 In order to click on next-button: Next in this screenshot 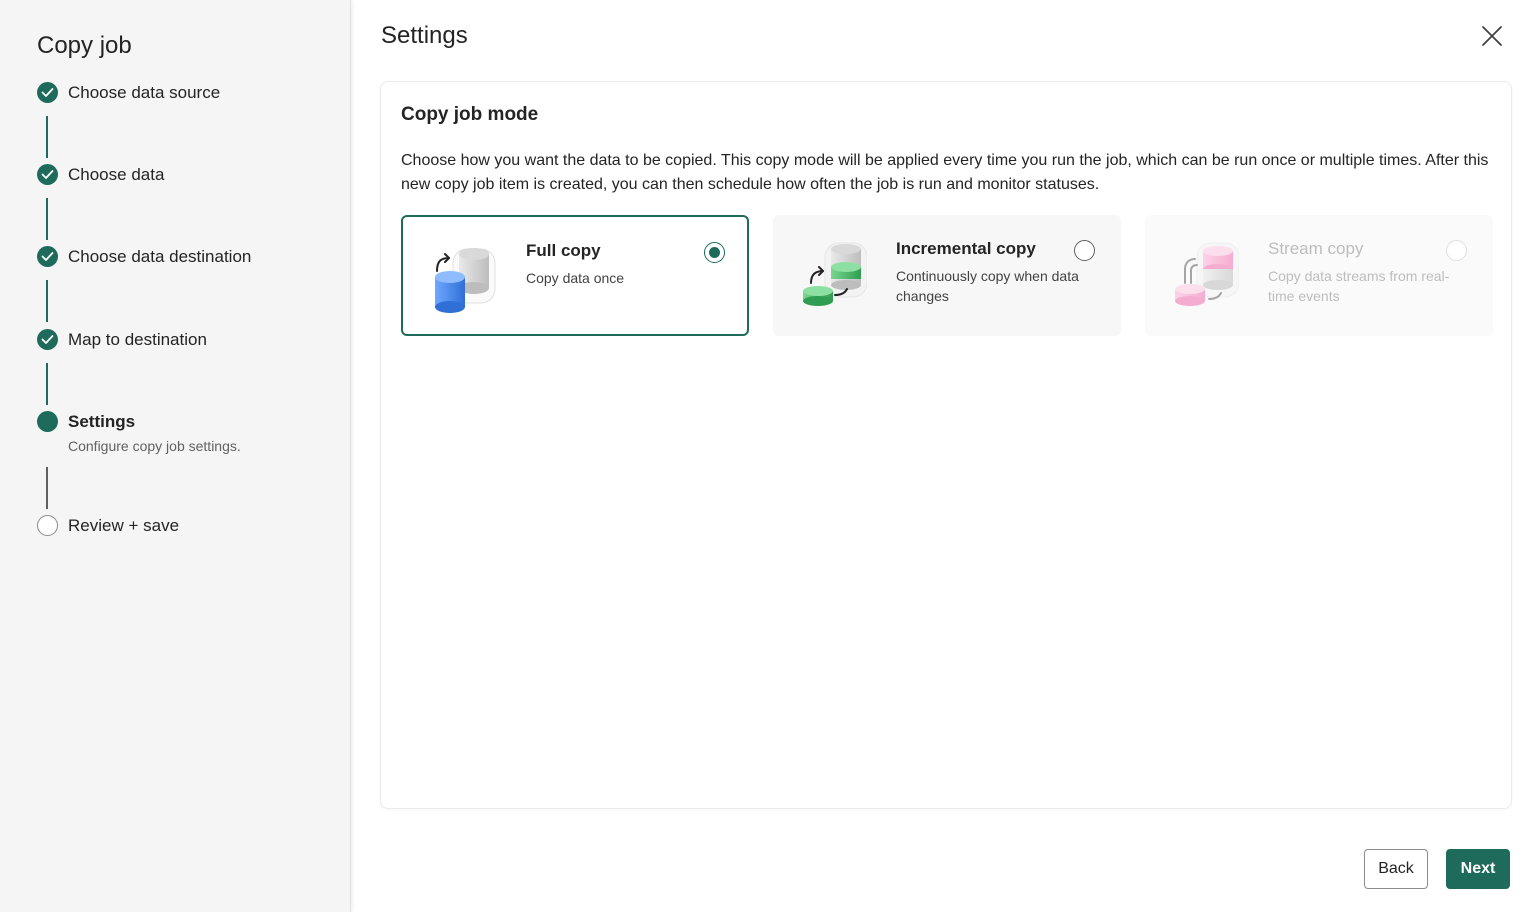, I will do `click(1478, 869)`.